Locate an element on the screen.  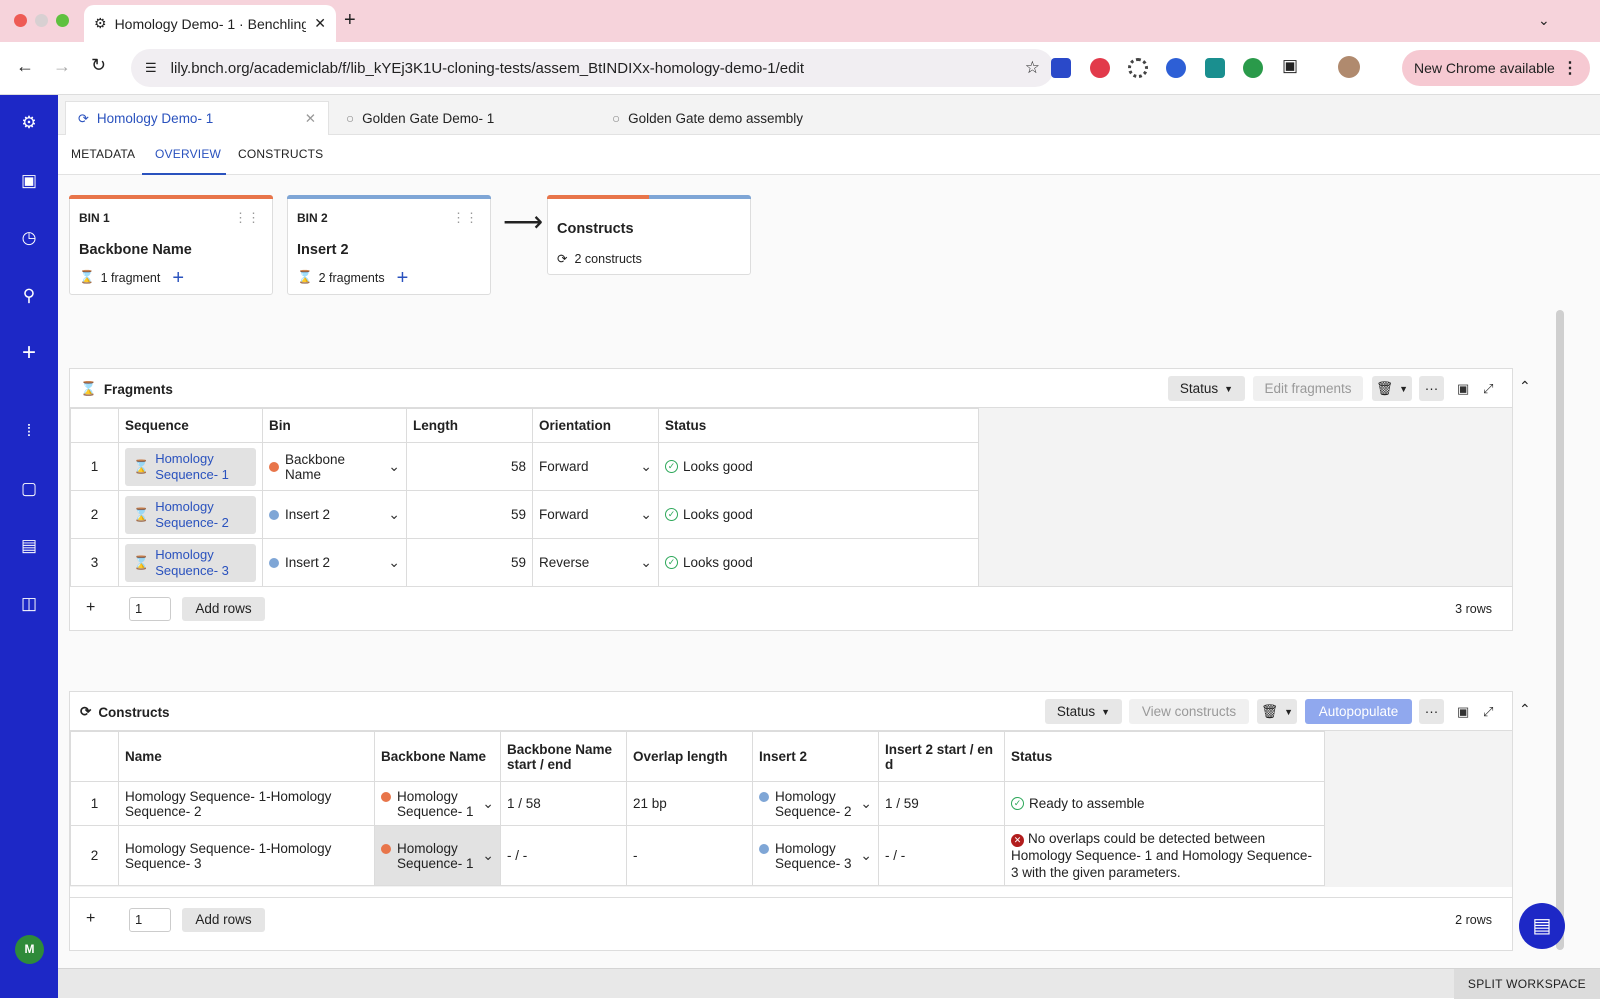
sequence-cell: ⌛ Homology Sequence- 2 is located at coordinates (190, 514).